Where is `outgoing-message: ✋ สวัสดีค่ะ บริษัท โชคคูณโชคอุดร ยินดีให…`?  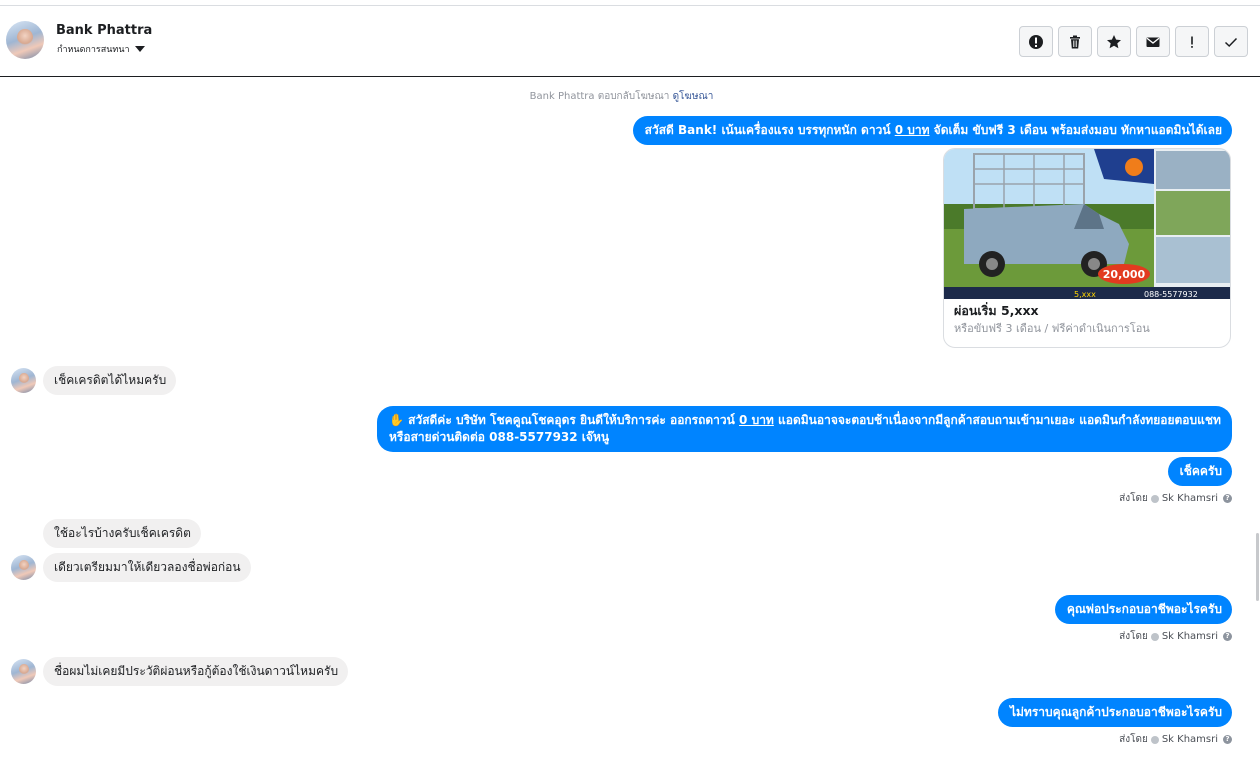 outgoing-message: ✋ สวัสดีค่ะ บริษัท โชคคูณโชคอุดร ยินดีให… is located at coordinates (804, 429).